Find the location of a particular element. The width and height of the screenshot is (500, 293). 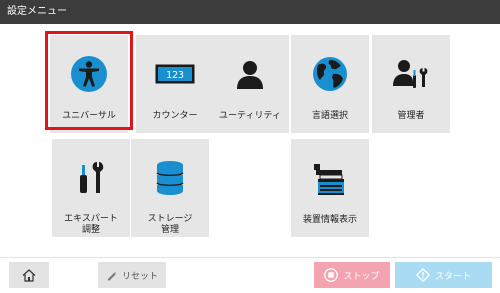

start-button: スタート is located at coordinates (443, 275).